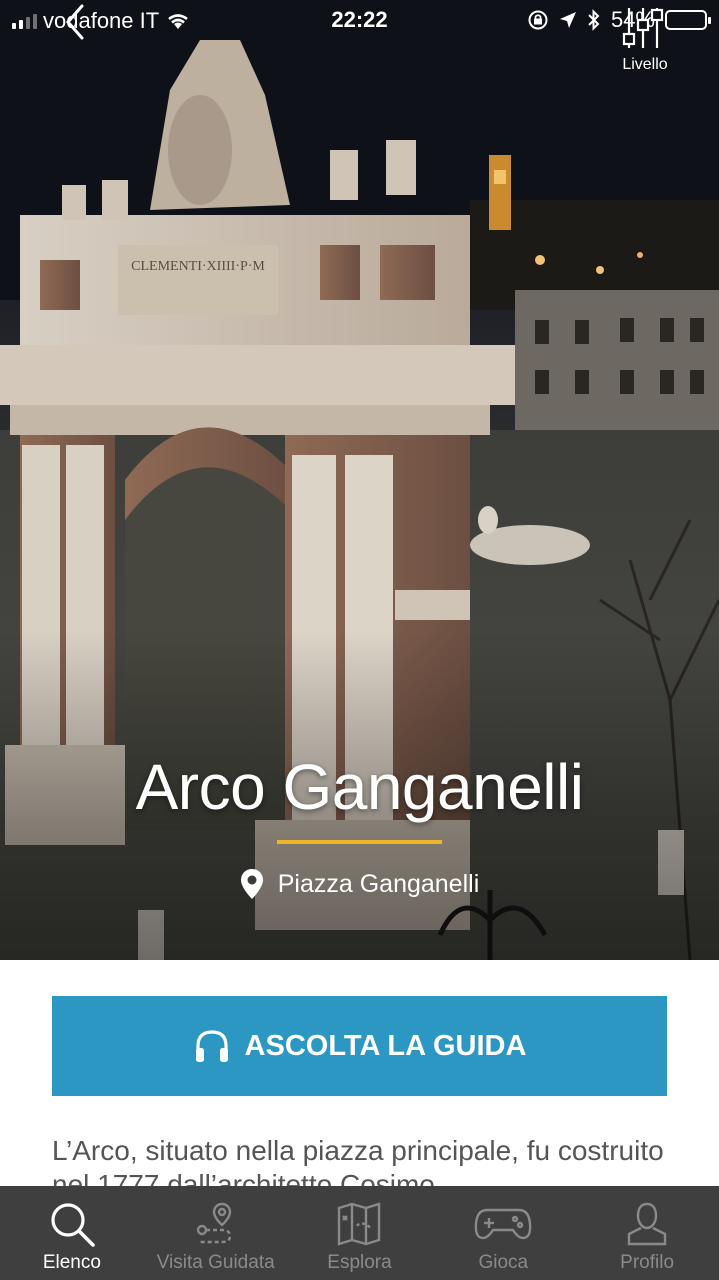 This screenshot has height=1280, width=719. What do you see at coordinates (359, 787) in the screenshot?
I see `page-title: Arco Ganganelli` at bounding box center [359, 787].